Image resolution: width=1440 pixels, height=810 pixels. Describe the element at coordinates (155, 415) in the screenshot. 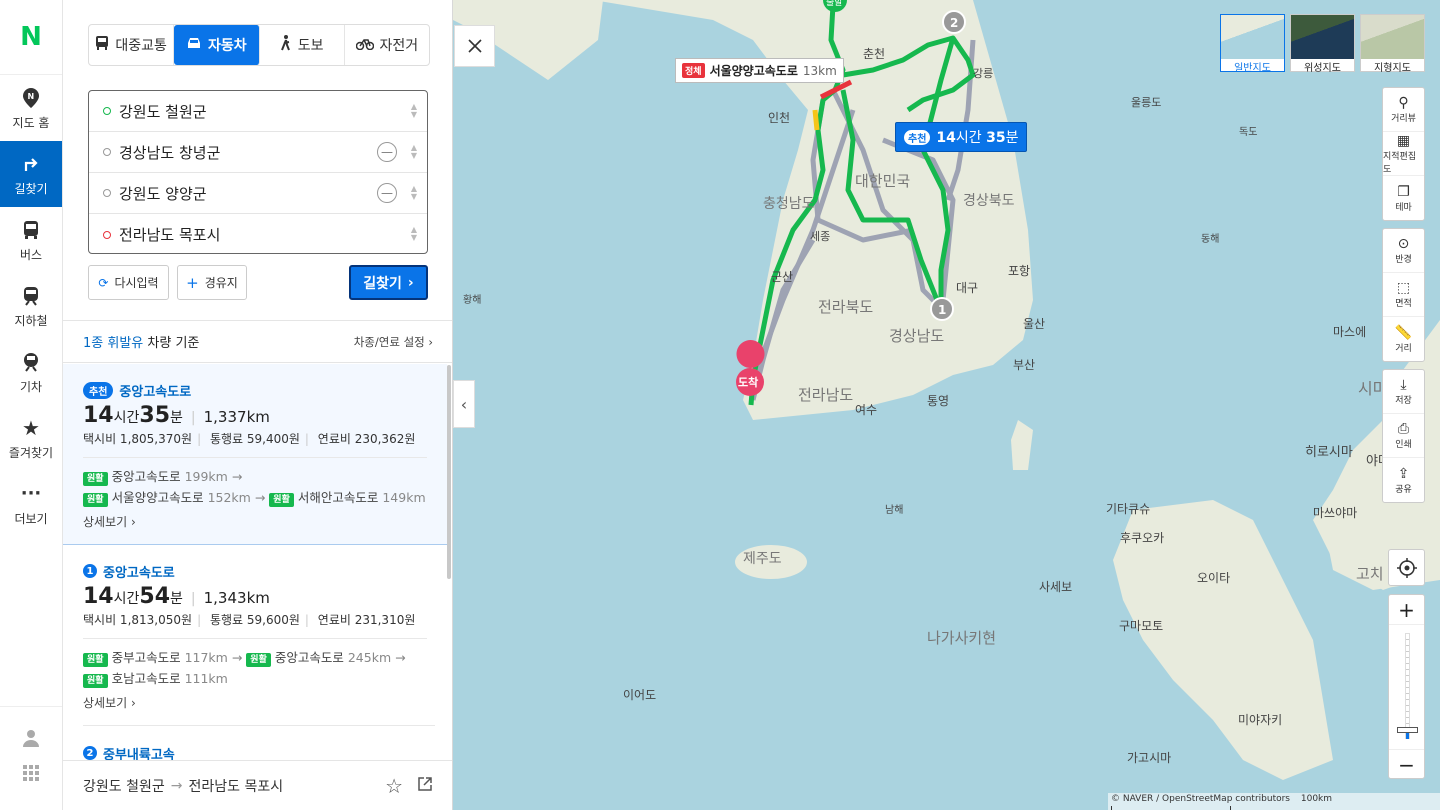

I see `route-minutes: 35` at that location.